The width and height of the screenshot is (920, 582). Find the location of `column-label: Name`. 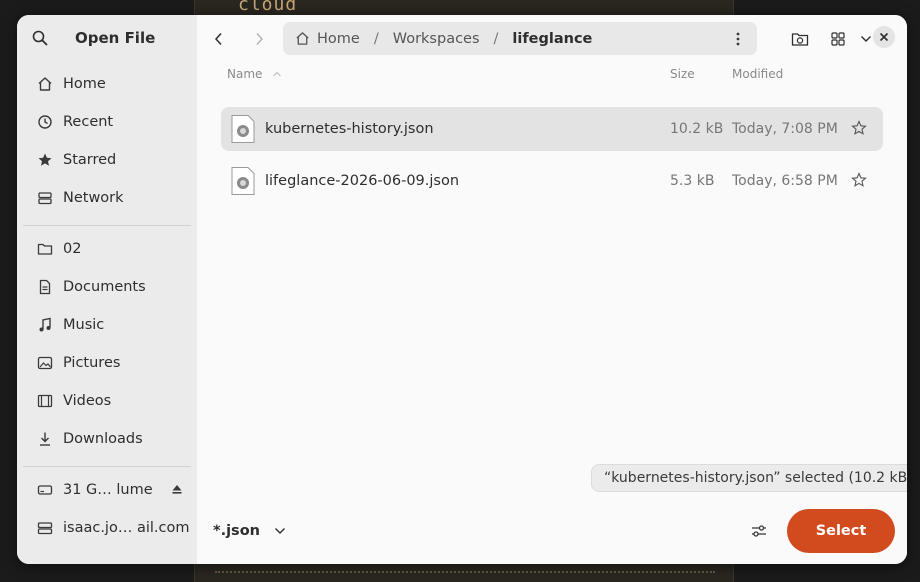

column-label: Name is located at coordinates (245, 74).